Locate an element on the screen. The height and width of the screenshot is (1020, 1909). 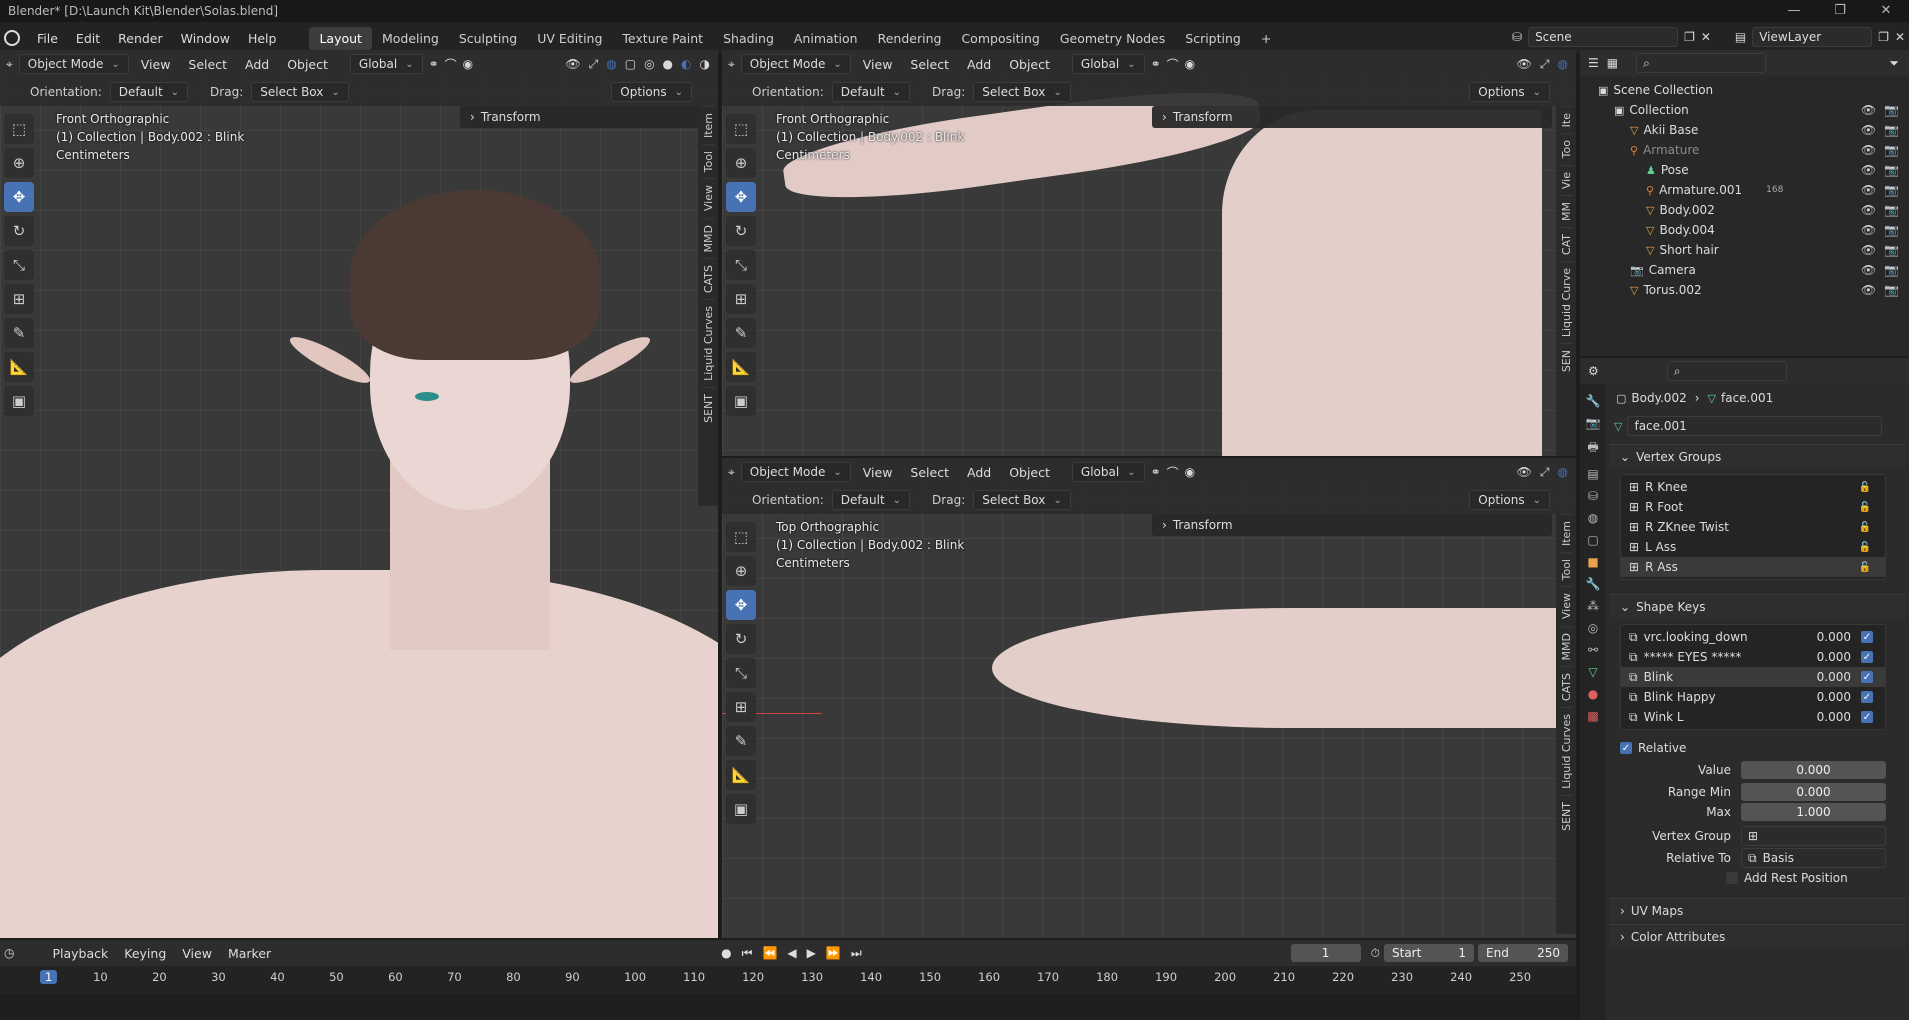
menu-edit: Edit is located at coordinates (88, 38).